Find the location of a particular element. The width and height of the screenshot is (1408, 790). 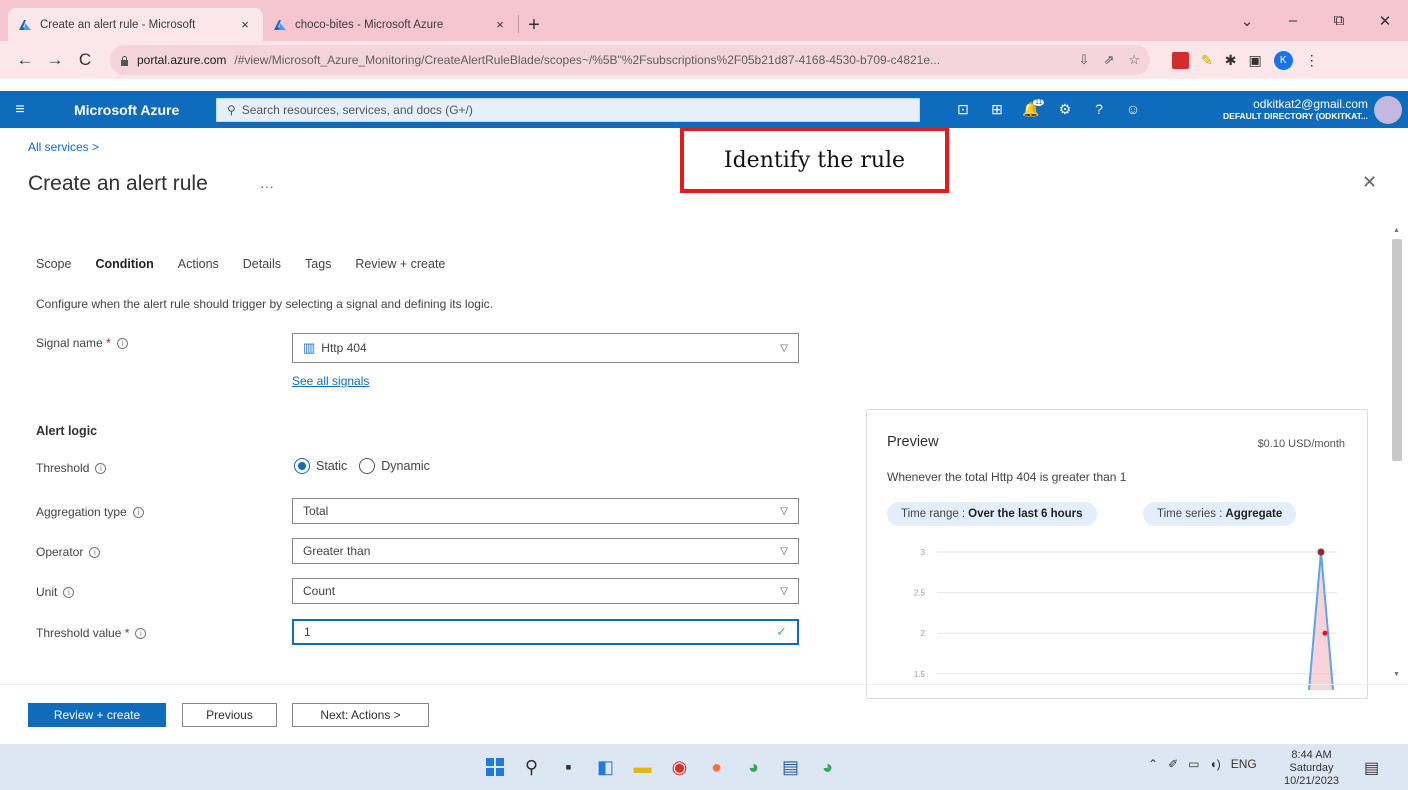

browser-tab-choco-bites: choco-bites - Microsoft Azure × is located at coordinates (390, 24).